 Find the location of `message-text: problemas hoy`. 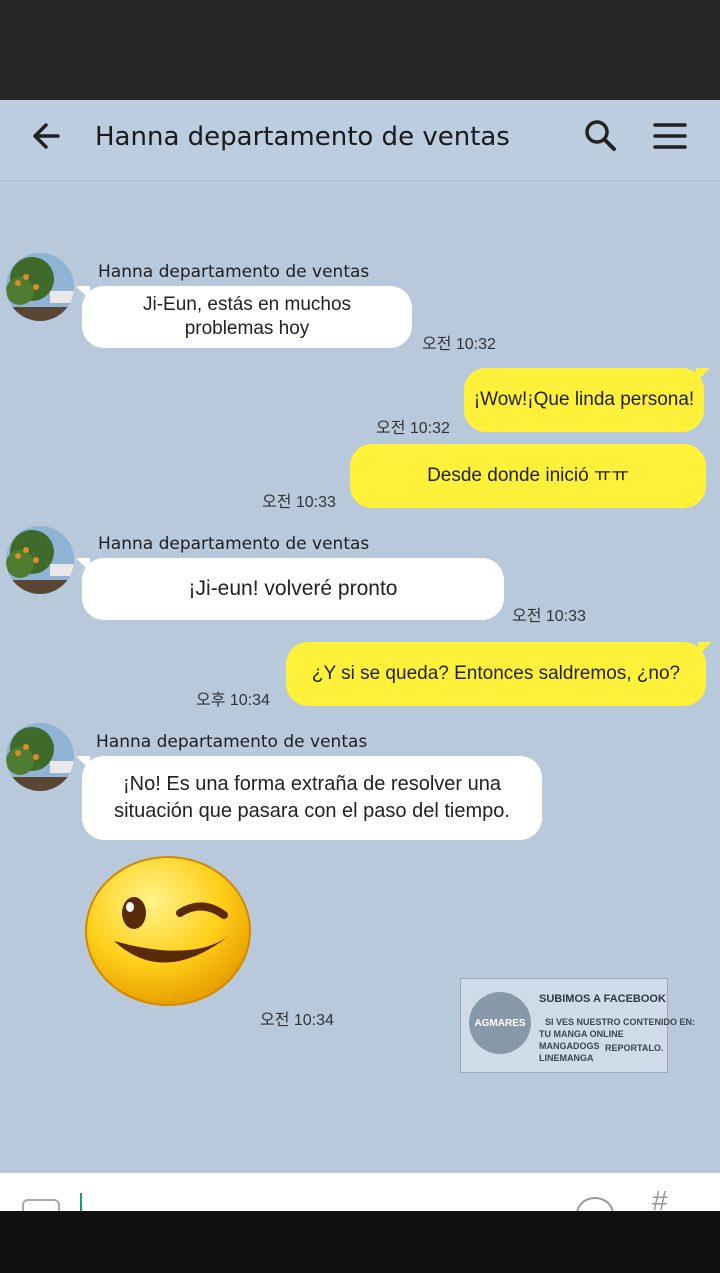

message-text: problemas hoy is located at coordinates (247, 328).